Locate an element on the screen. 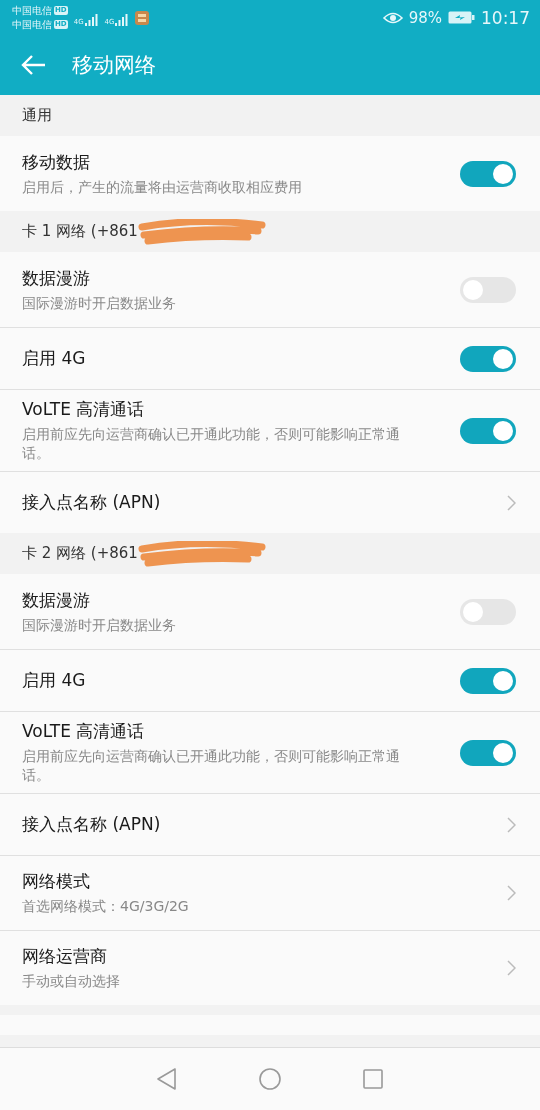 The height and width of the screenshot is (1110, 540). setting-description: 手动或自动选择 is located at coordinates (71, 981).